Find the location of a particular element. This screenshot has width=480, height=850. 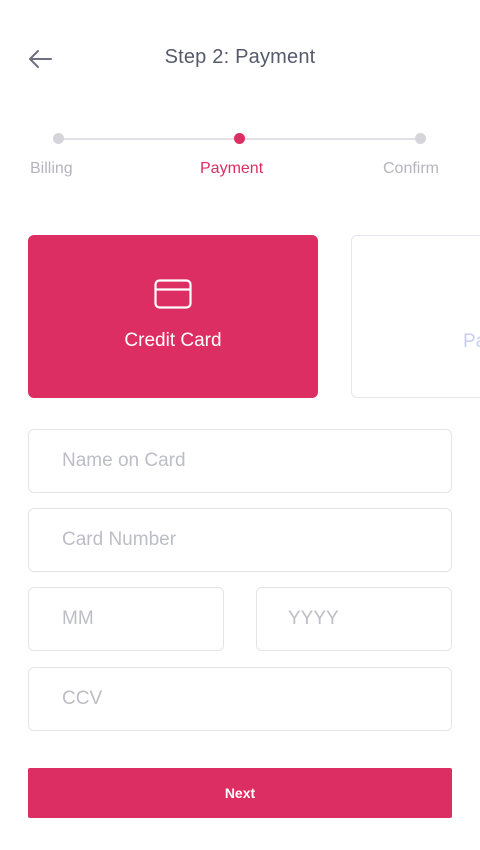

next-button: Next is located at coordinates (240, 793).